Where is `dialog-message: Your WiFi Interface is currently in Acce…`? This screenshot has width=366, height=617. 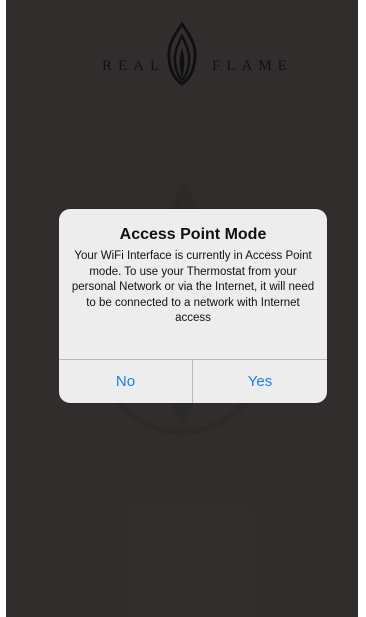 dialog-message: Your WiFi Interface is currently in Acce… is located at coordinates (193, 287).